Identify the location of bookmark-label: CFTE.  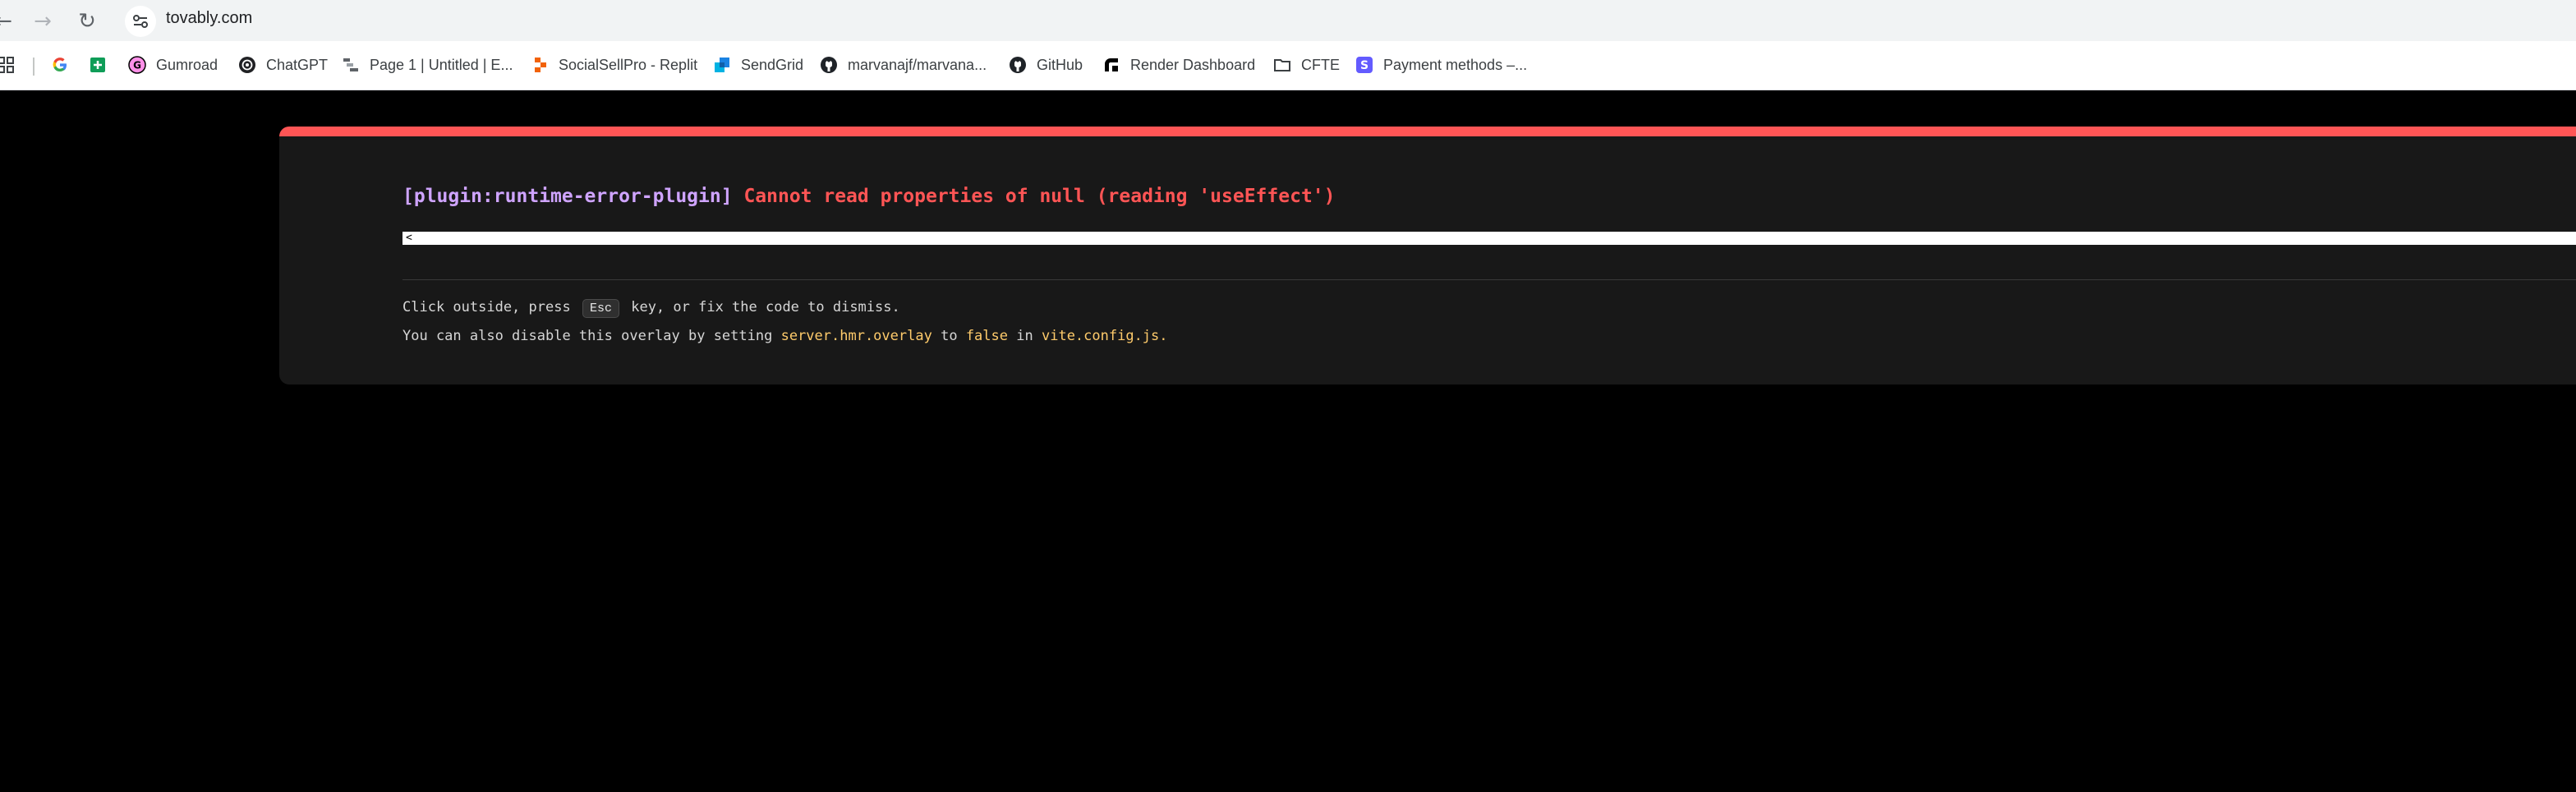
(1320, 64).